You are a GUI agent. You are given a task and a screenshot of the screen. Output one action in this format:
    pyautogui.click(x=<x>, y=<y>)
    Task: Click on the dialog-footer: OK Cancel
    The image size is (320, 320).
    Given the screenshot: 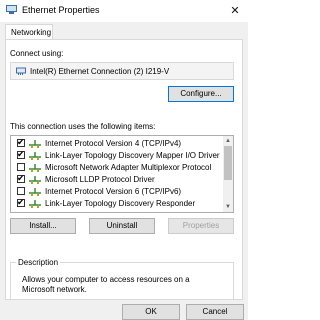 What is the action you would take?
    pyautogui.click(x=124, y=310)
    